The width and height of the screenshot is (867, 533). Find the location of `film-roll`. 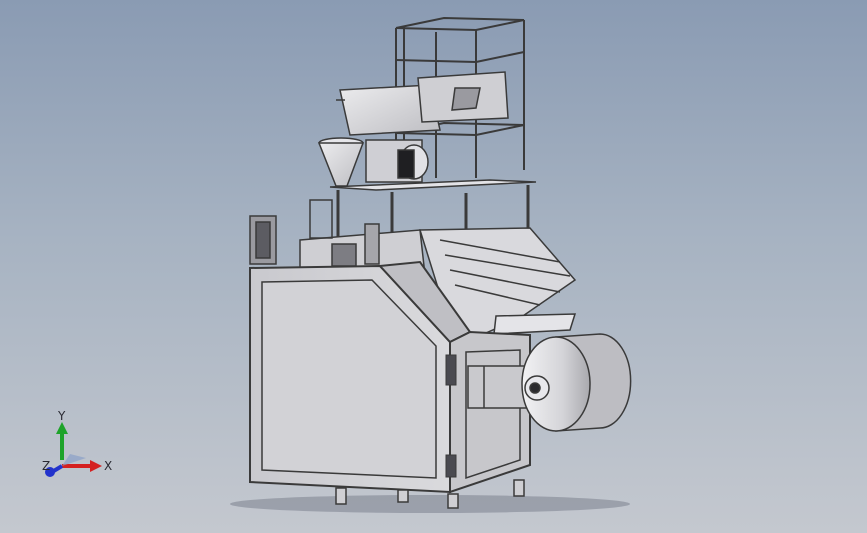

film-roll is located at coordinates (576, 382).